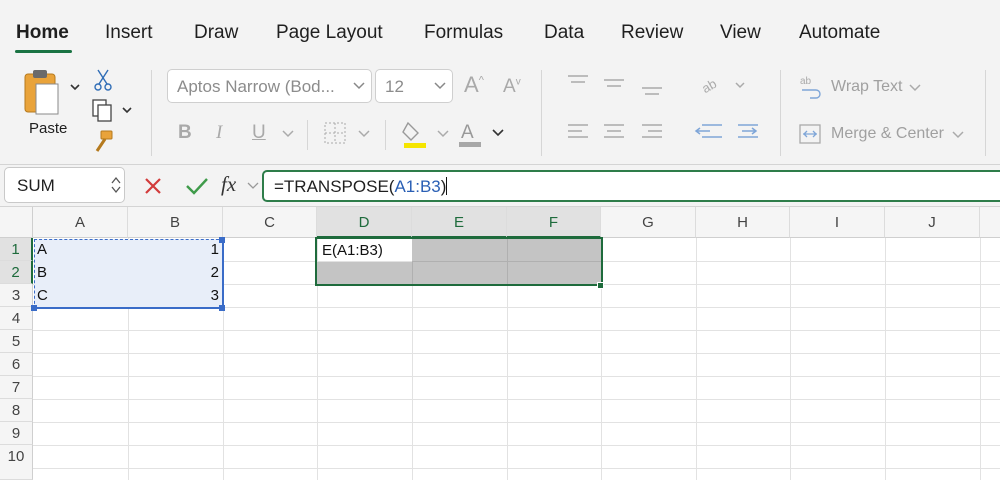  I want to click on tab-page-layout: Page Layout, so click(329, 33).